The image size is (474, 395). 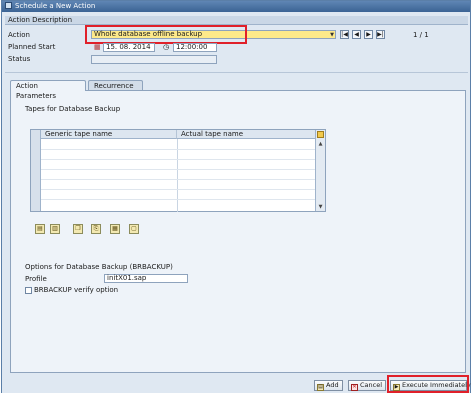 I want to click on clock-icon: ◷, so click(x=166, y=47).